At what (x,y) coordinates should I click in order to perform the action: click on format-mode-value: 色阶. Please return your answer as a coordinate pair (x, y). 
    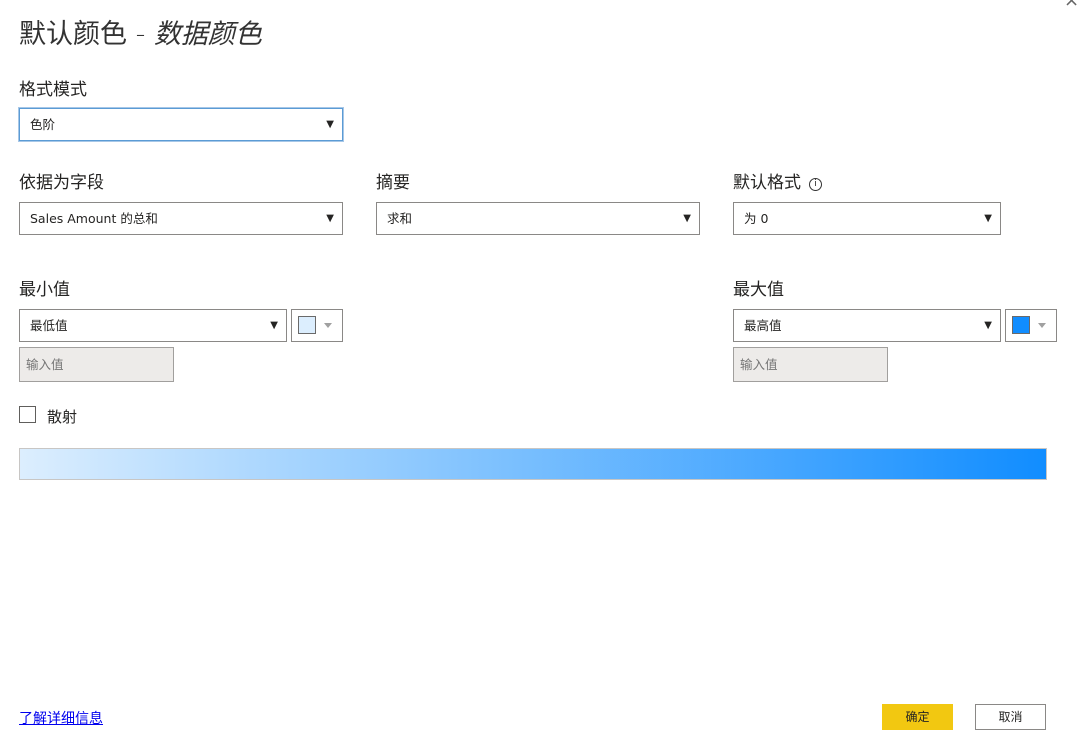
    Looking at the image, I should click on (43, 124).